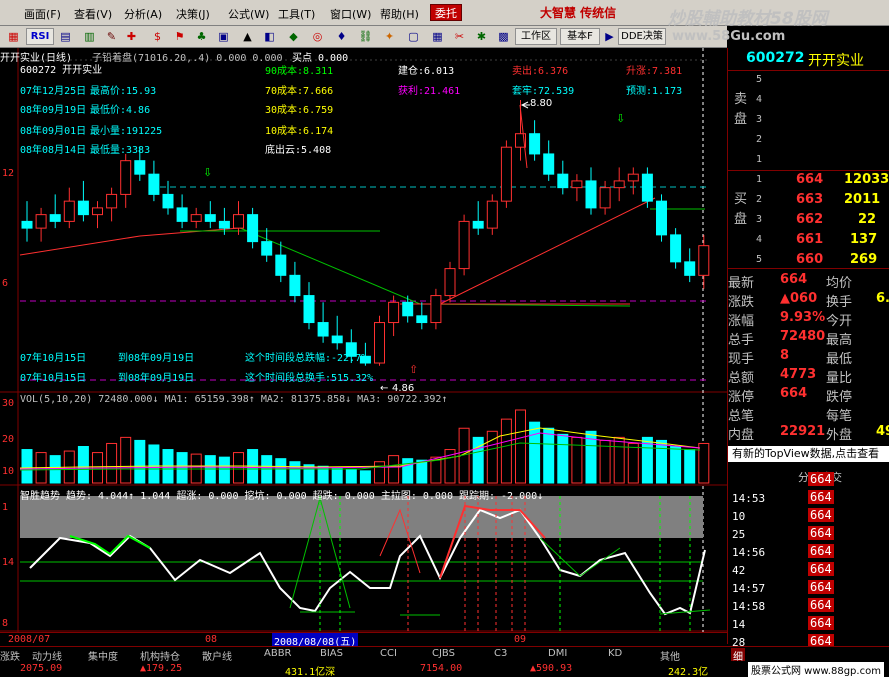  What do you see at coordinates (808, 654) in the screenshot?
I see `quote-tabs: 细` at bounding box center [808, 654].